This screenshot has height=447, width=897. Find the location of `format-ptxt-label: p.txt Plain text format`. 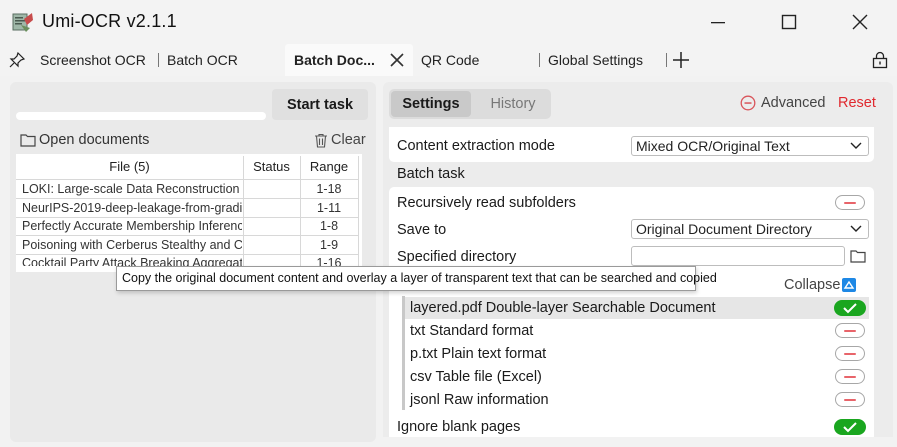

format-ptxt-label: p.txt Plain text format is located at coordinates (478, 354).